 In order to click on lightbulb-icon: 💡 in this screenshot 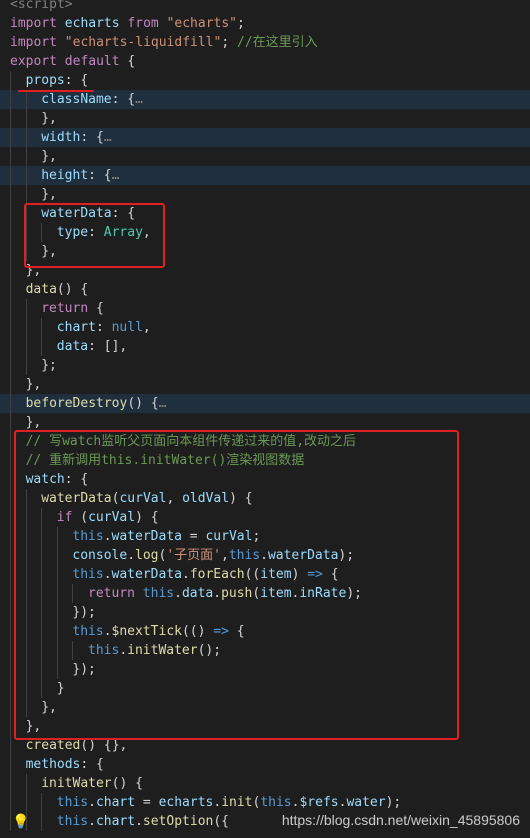, I will do `click(20, 822)`.